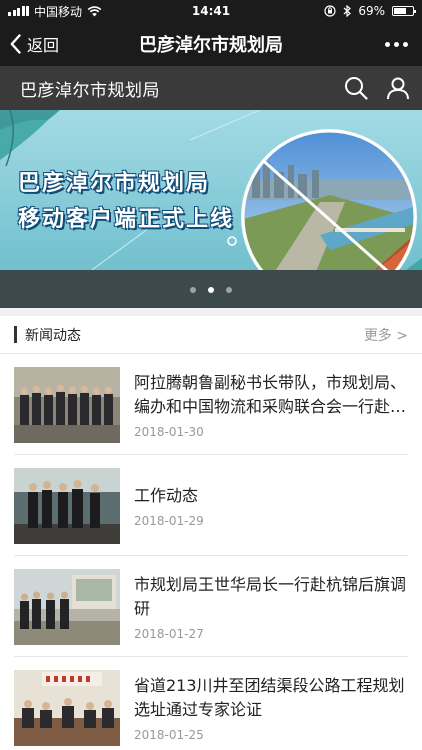  Describe the element at coordinates (94, 10) in the screenshot. I see `wifi-icon` at that location.